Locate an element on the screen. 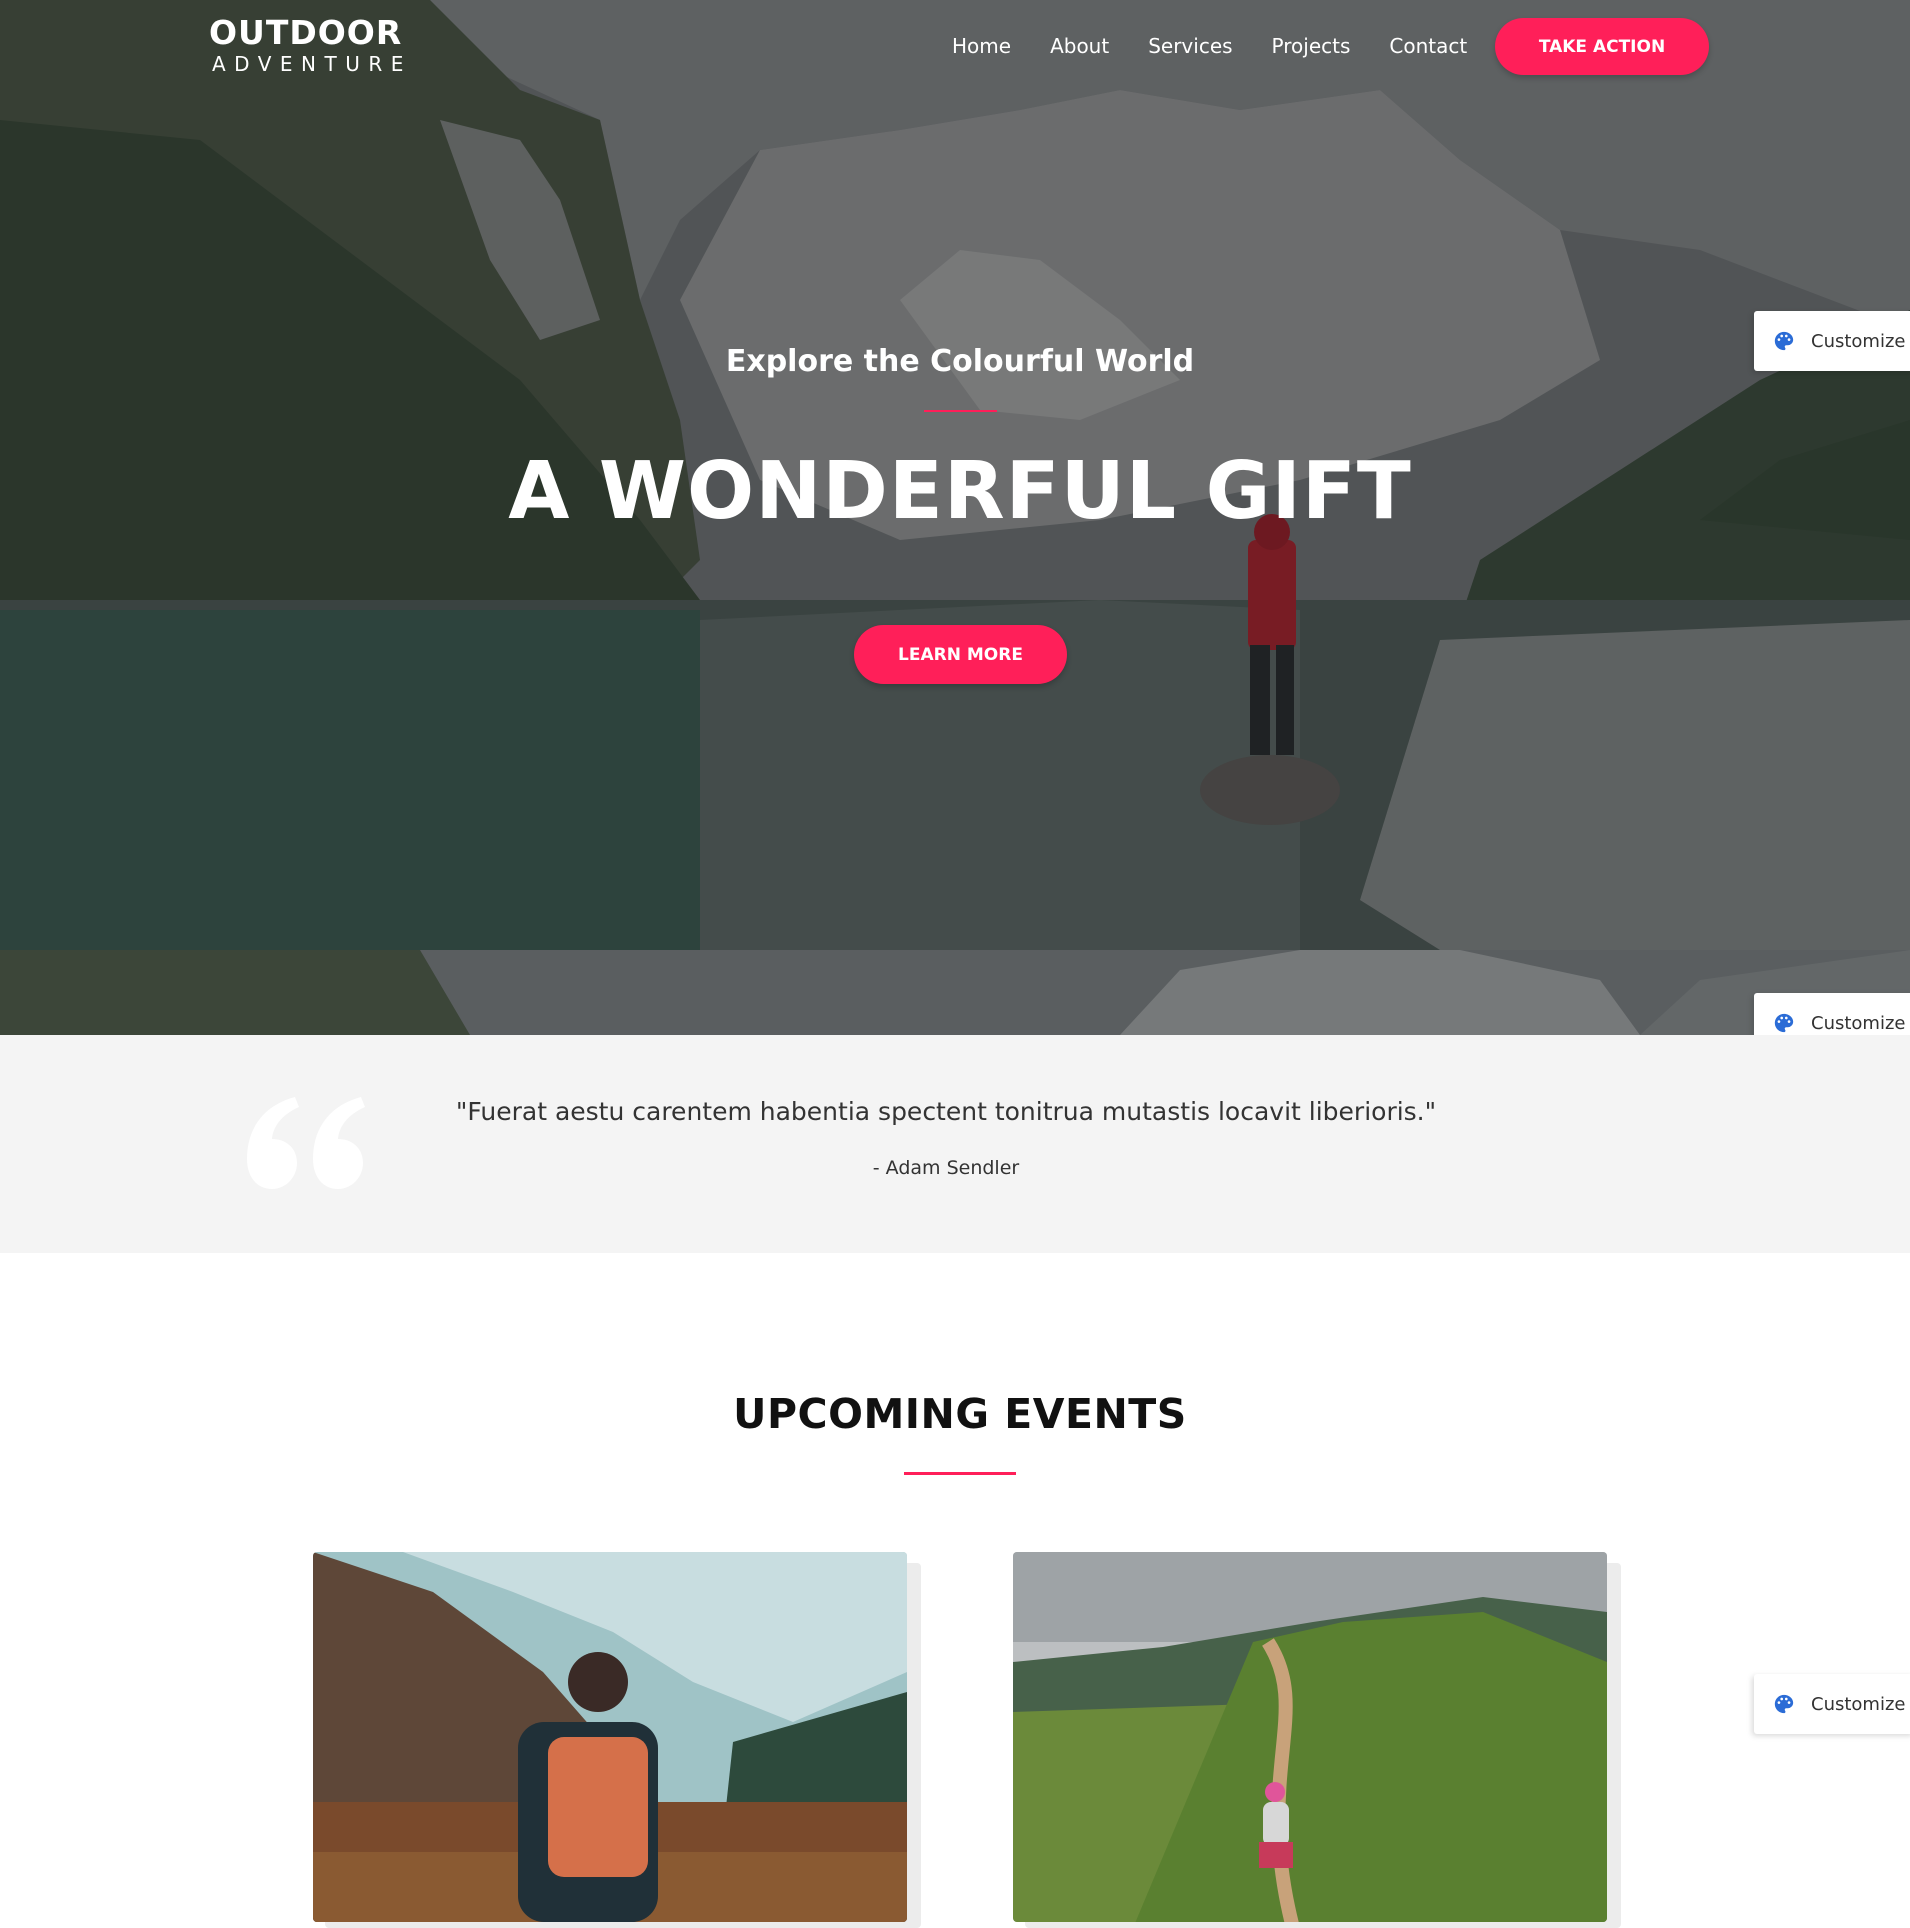  quote-author: - Adam Sendler is located at coordinates (946, 1168).